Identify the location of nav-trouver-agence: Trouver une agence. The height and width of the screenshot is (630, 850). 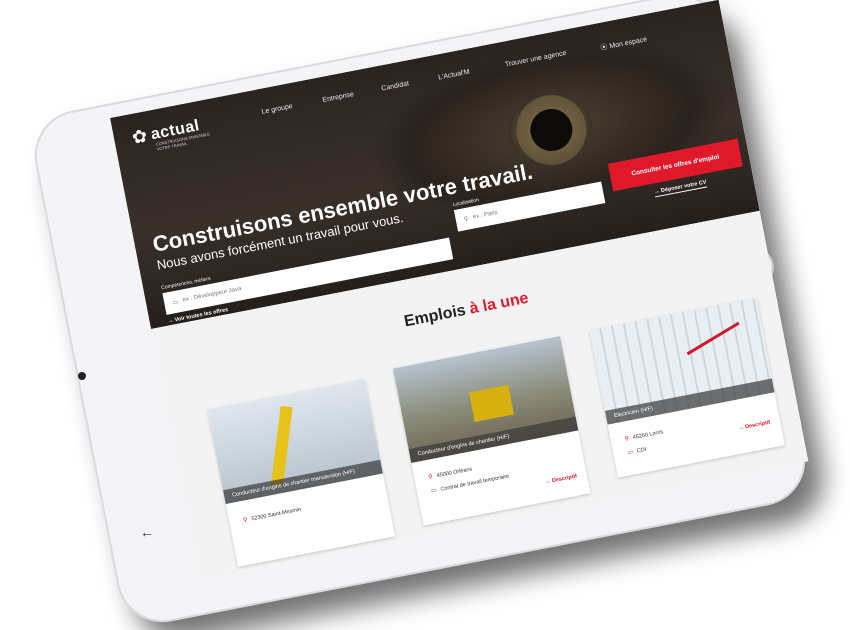
(536, 59).